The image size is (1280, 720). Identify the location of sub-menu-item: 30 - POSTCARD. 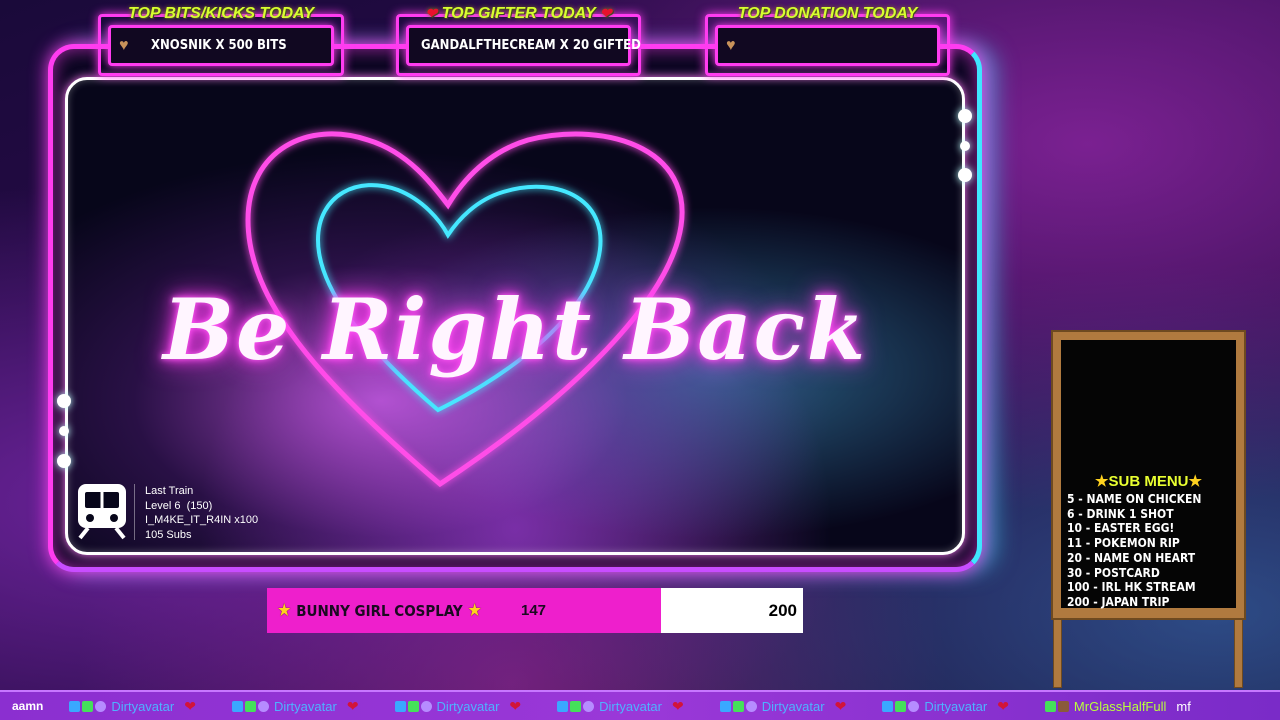
(1113, 572).